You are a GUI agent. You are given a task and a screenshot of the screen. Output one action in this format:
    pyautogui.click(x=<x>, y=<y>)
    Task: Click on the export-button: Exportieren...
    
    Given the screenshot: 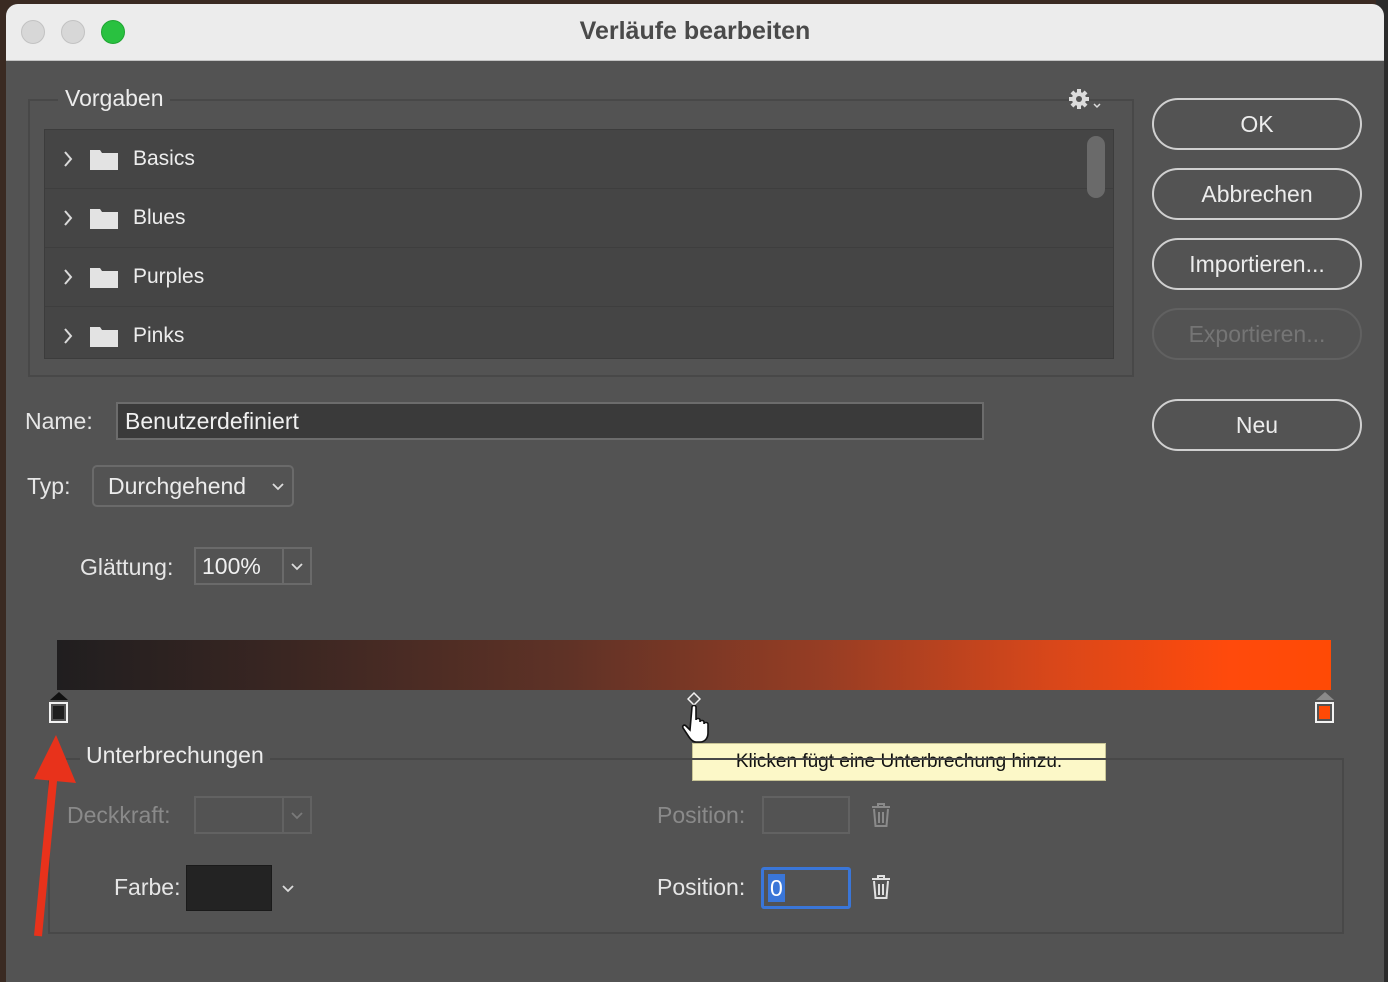 What is the action you would take?
    pyautogui.click(x=1257, y=334)
    